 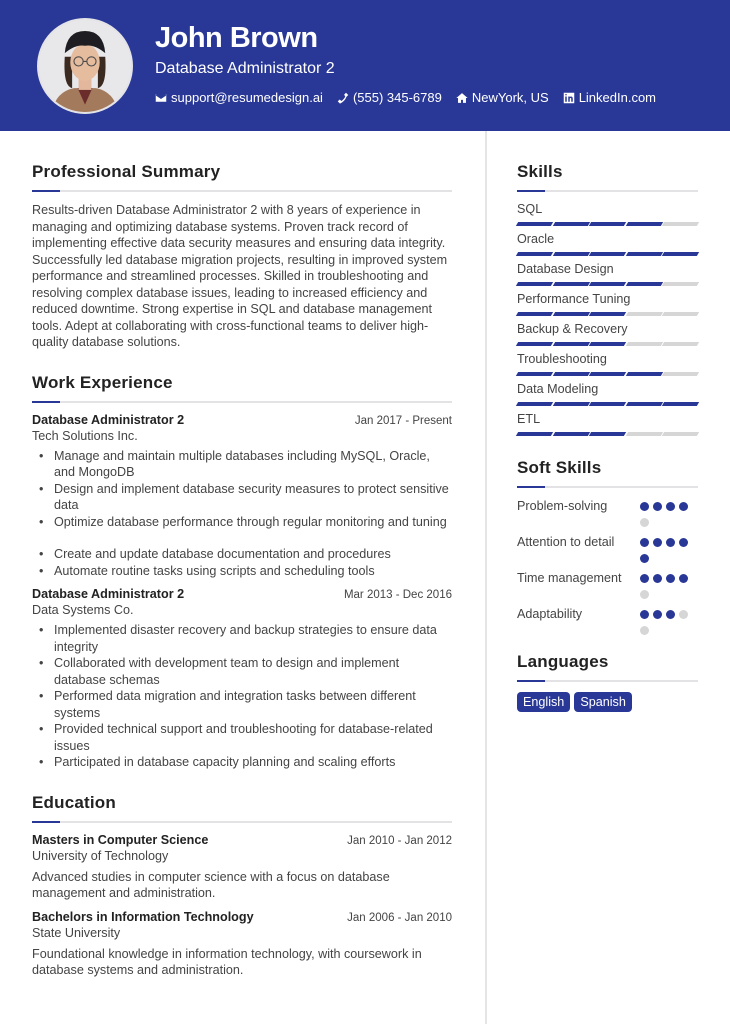 I want to click on envelope-icon, so click(x=161, y=97).